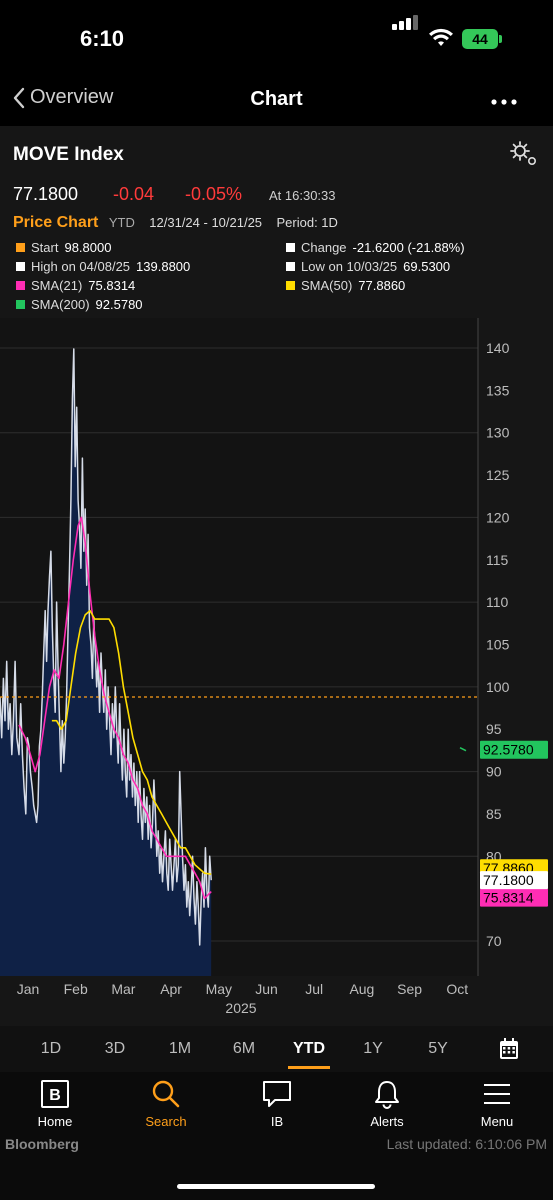 The height and width of the screenshot is (1200, 553). I want to click on legend-value: 75.8314, so click(112, 285).